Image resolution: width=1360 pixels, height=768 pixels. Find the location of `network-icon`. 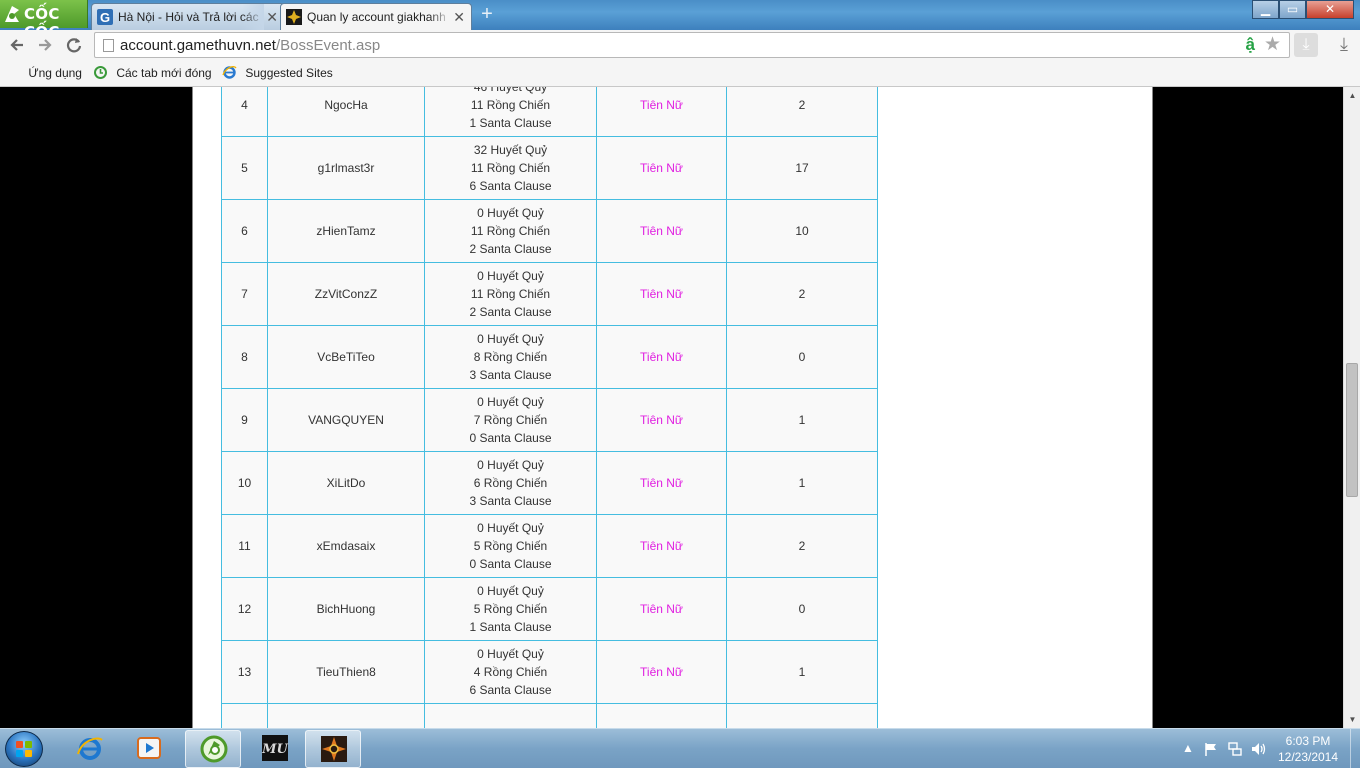

network-icon is located at coordinates (1235, 749).